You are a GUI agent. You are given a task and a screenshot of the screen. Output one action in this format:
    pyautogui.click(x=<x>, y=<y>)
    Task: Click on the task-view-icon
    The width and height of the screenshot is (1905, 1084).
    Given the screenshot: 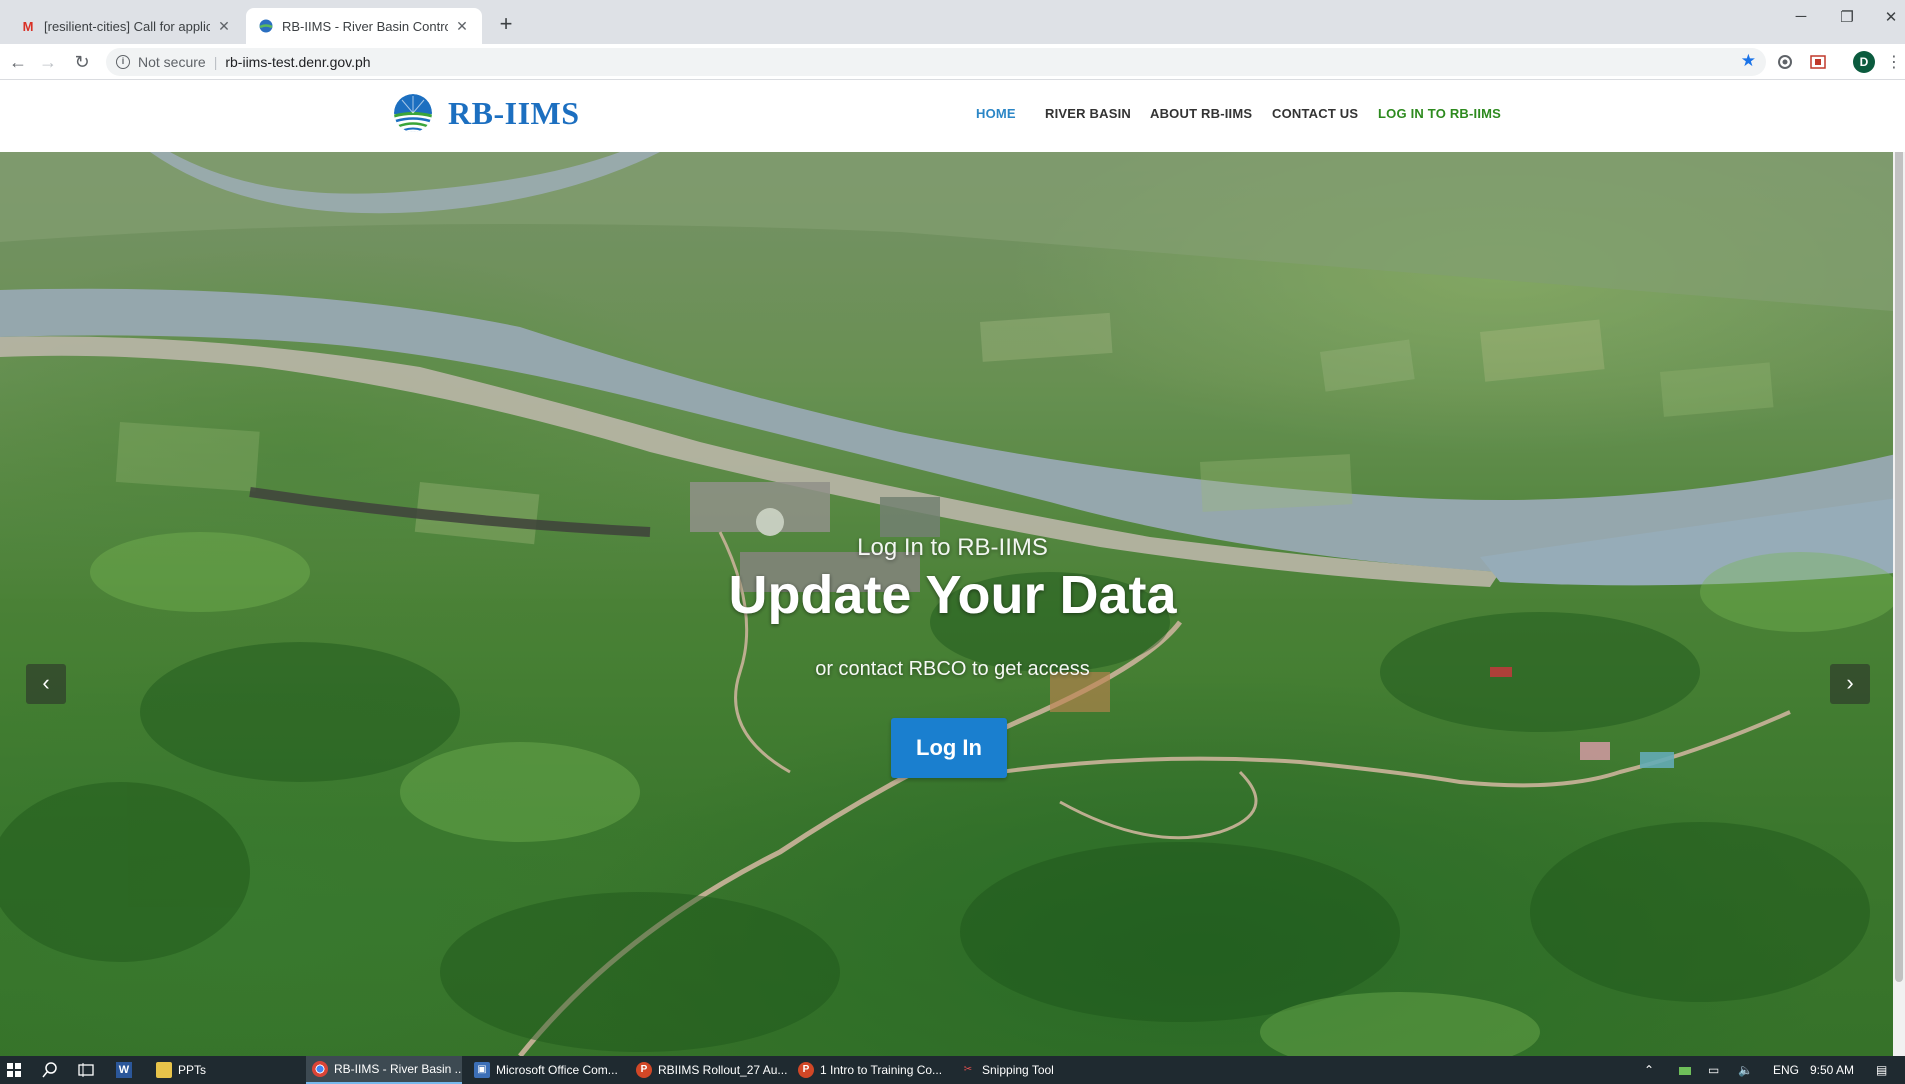 What is the action you would take?
    pyautogui.click(x=86, y=1070)
    